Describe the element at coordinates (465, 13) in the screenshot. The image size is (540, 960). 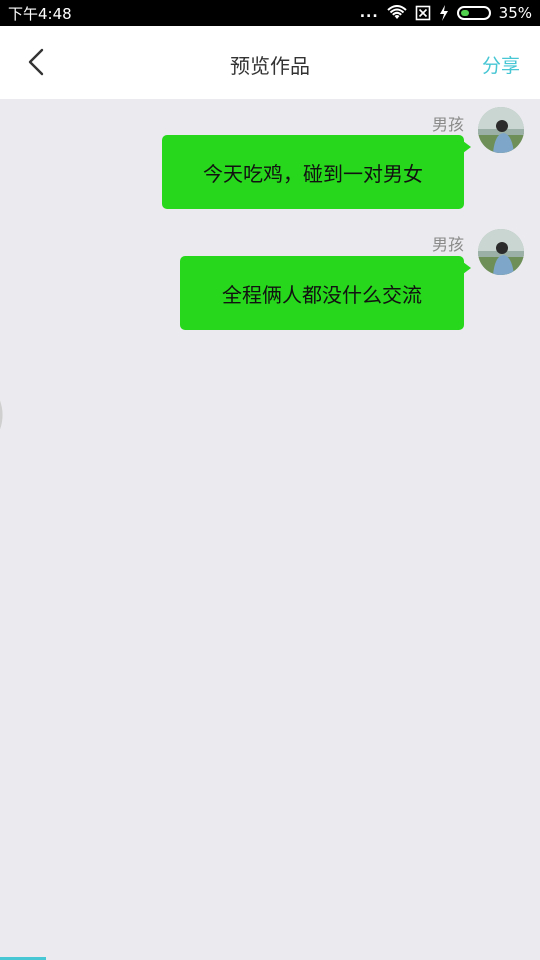
I see `battery-fill` at that location.